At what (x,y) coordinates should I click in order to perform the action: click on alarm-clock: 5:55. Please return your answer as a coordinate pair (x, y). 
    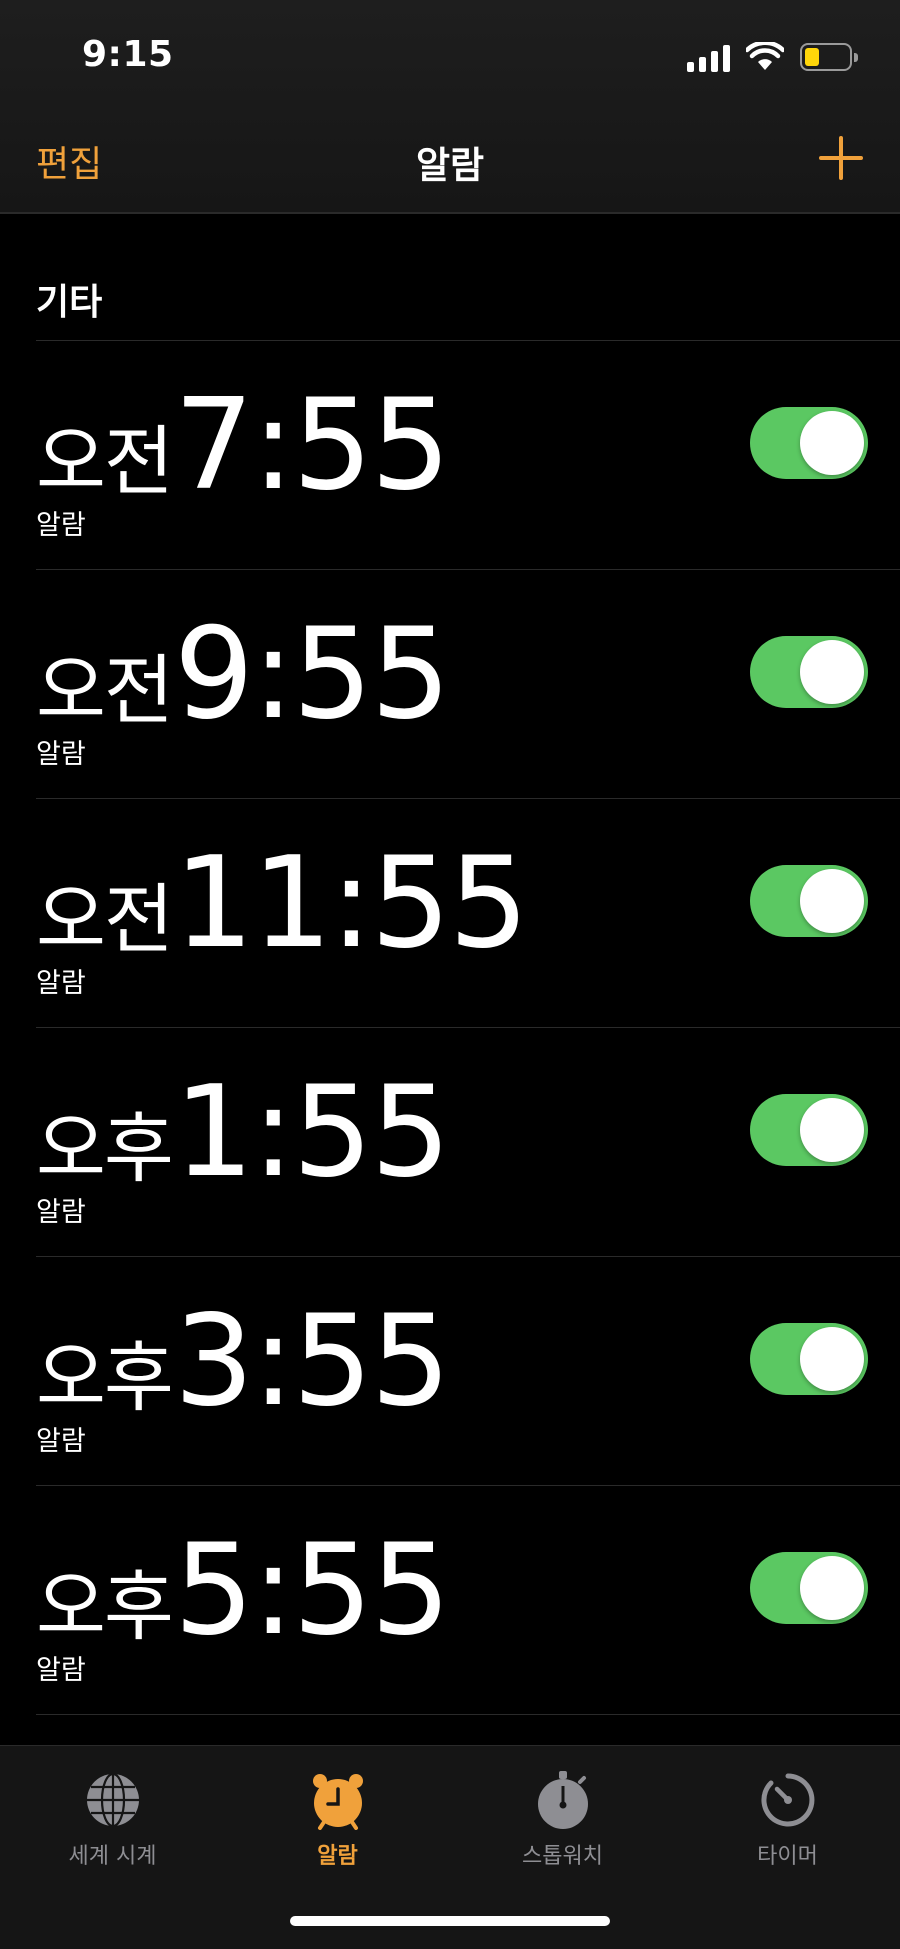
    Looking at the image, I should click on (312, 1589).